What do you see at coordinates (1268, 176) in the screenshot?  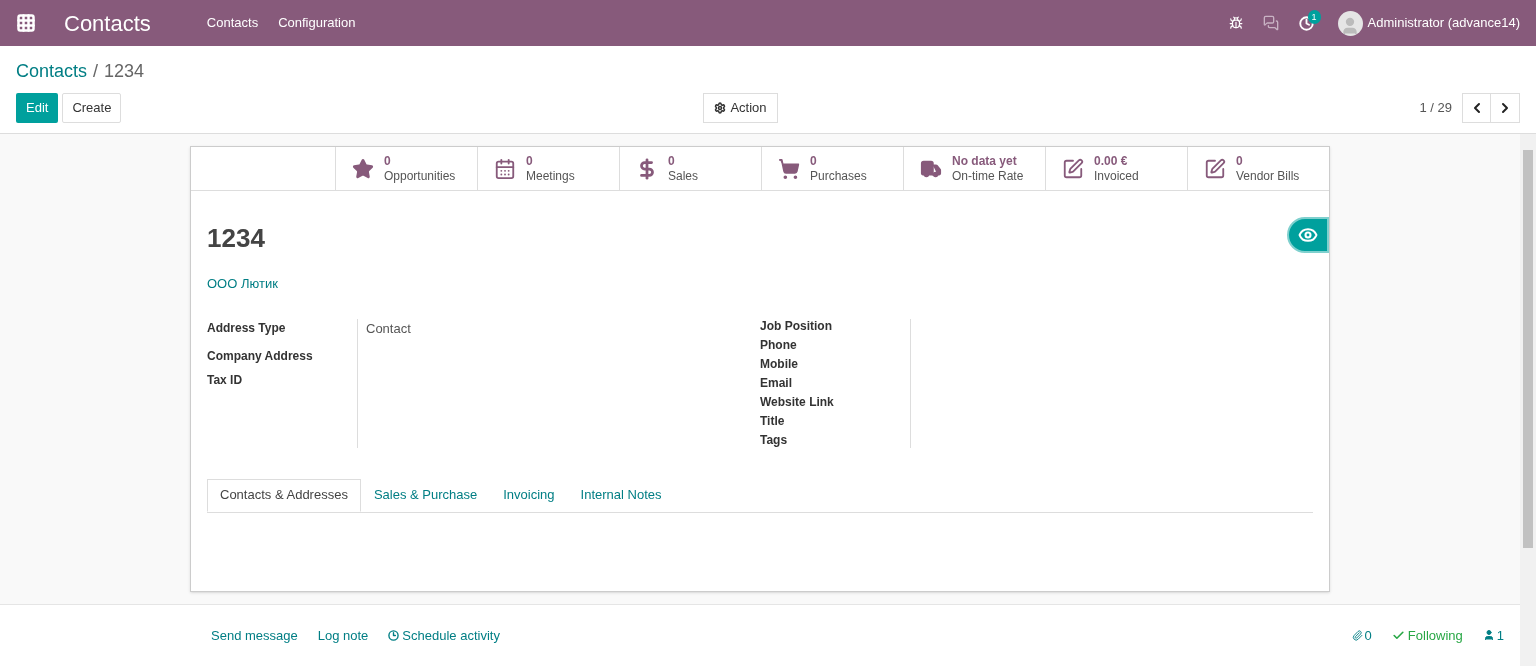 I see `stat-label: Vendor Bills` at bounding box center [1268, 176].